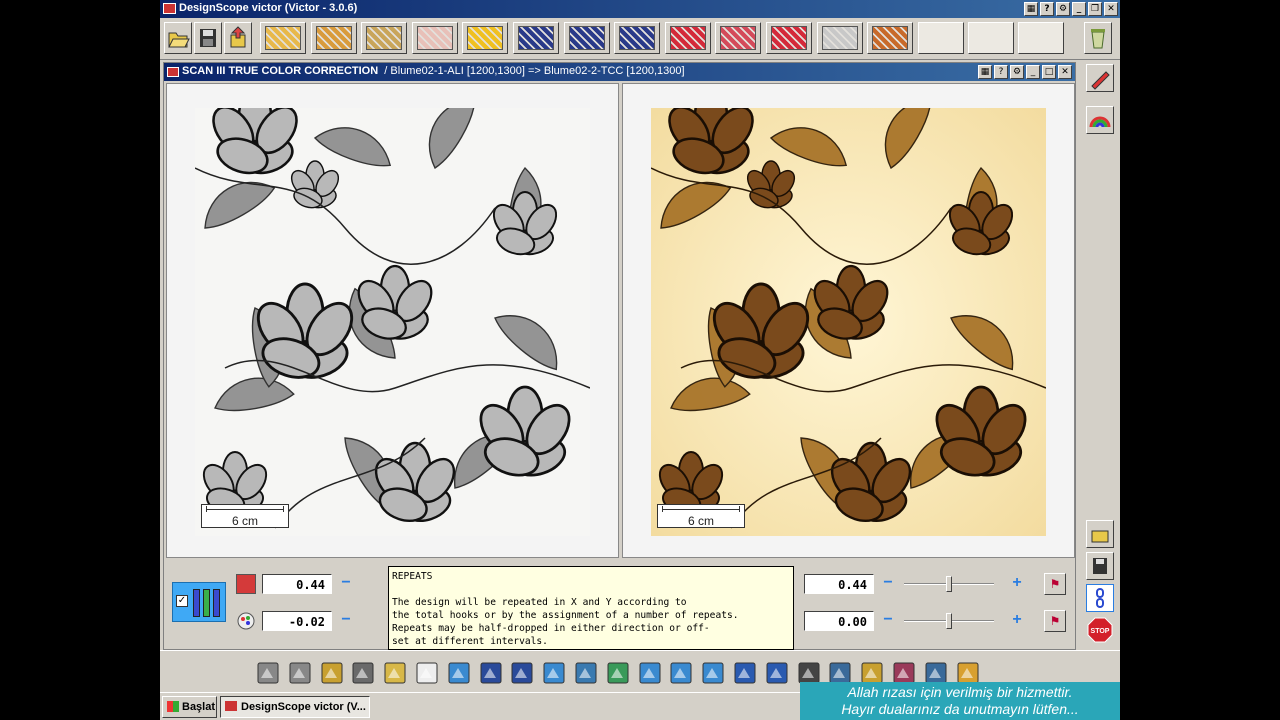  Describe the element at coordinates (745, 673) in the screenshot. I see `runner-icon` at that location.